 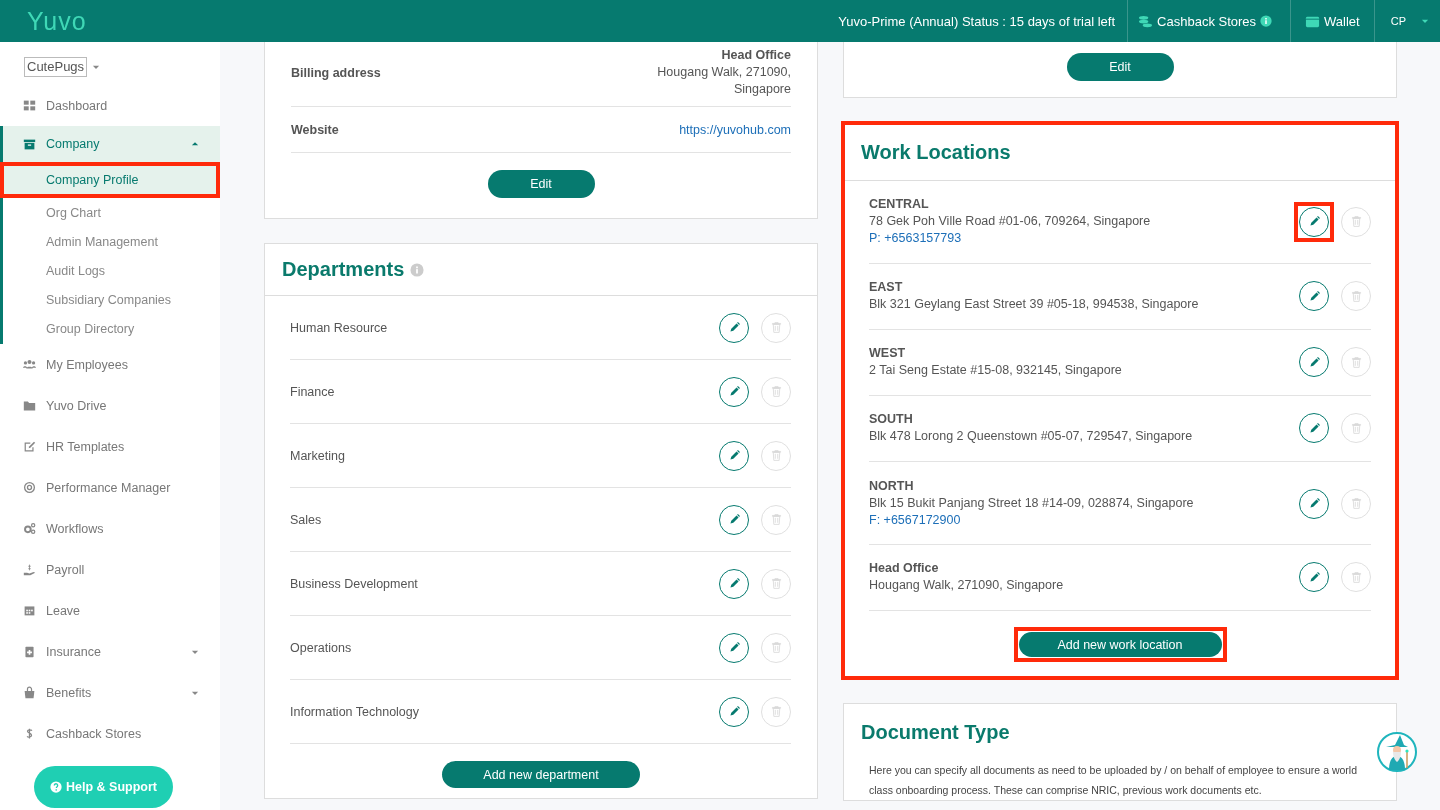 What do you see at coordinates (57, 21) in the screenshot?
I see `logo: Yuvo` at bounding box center [57, 21].